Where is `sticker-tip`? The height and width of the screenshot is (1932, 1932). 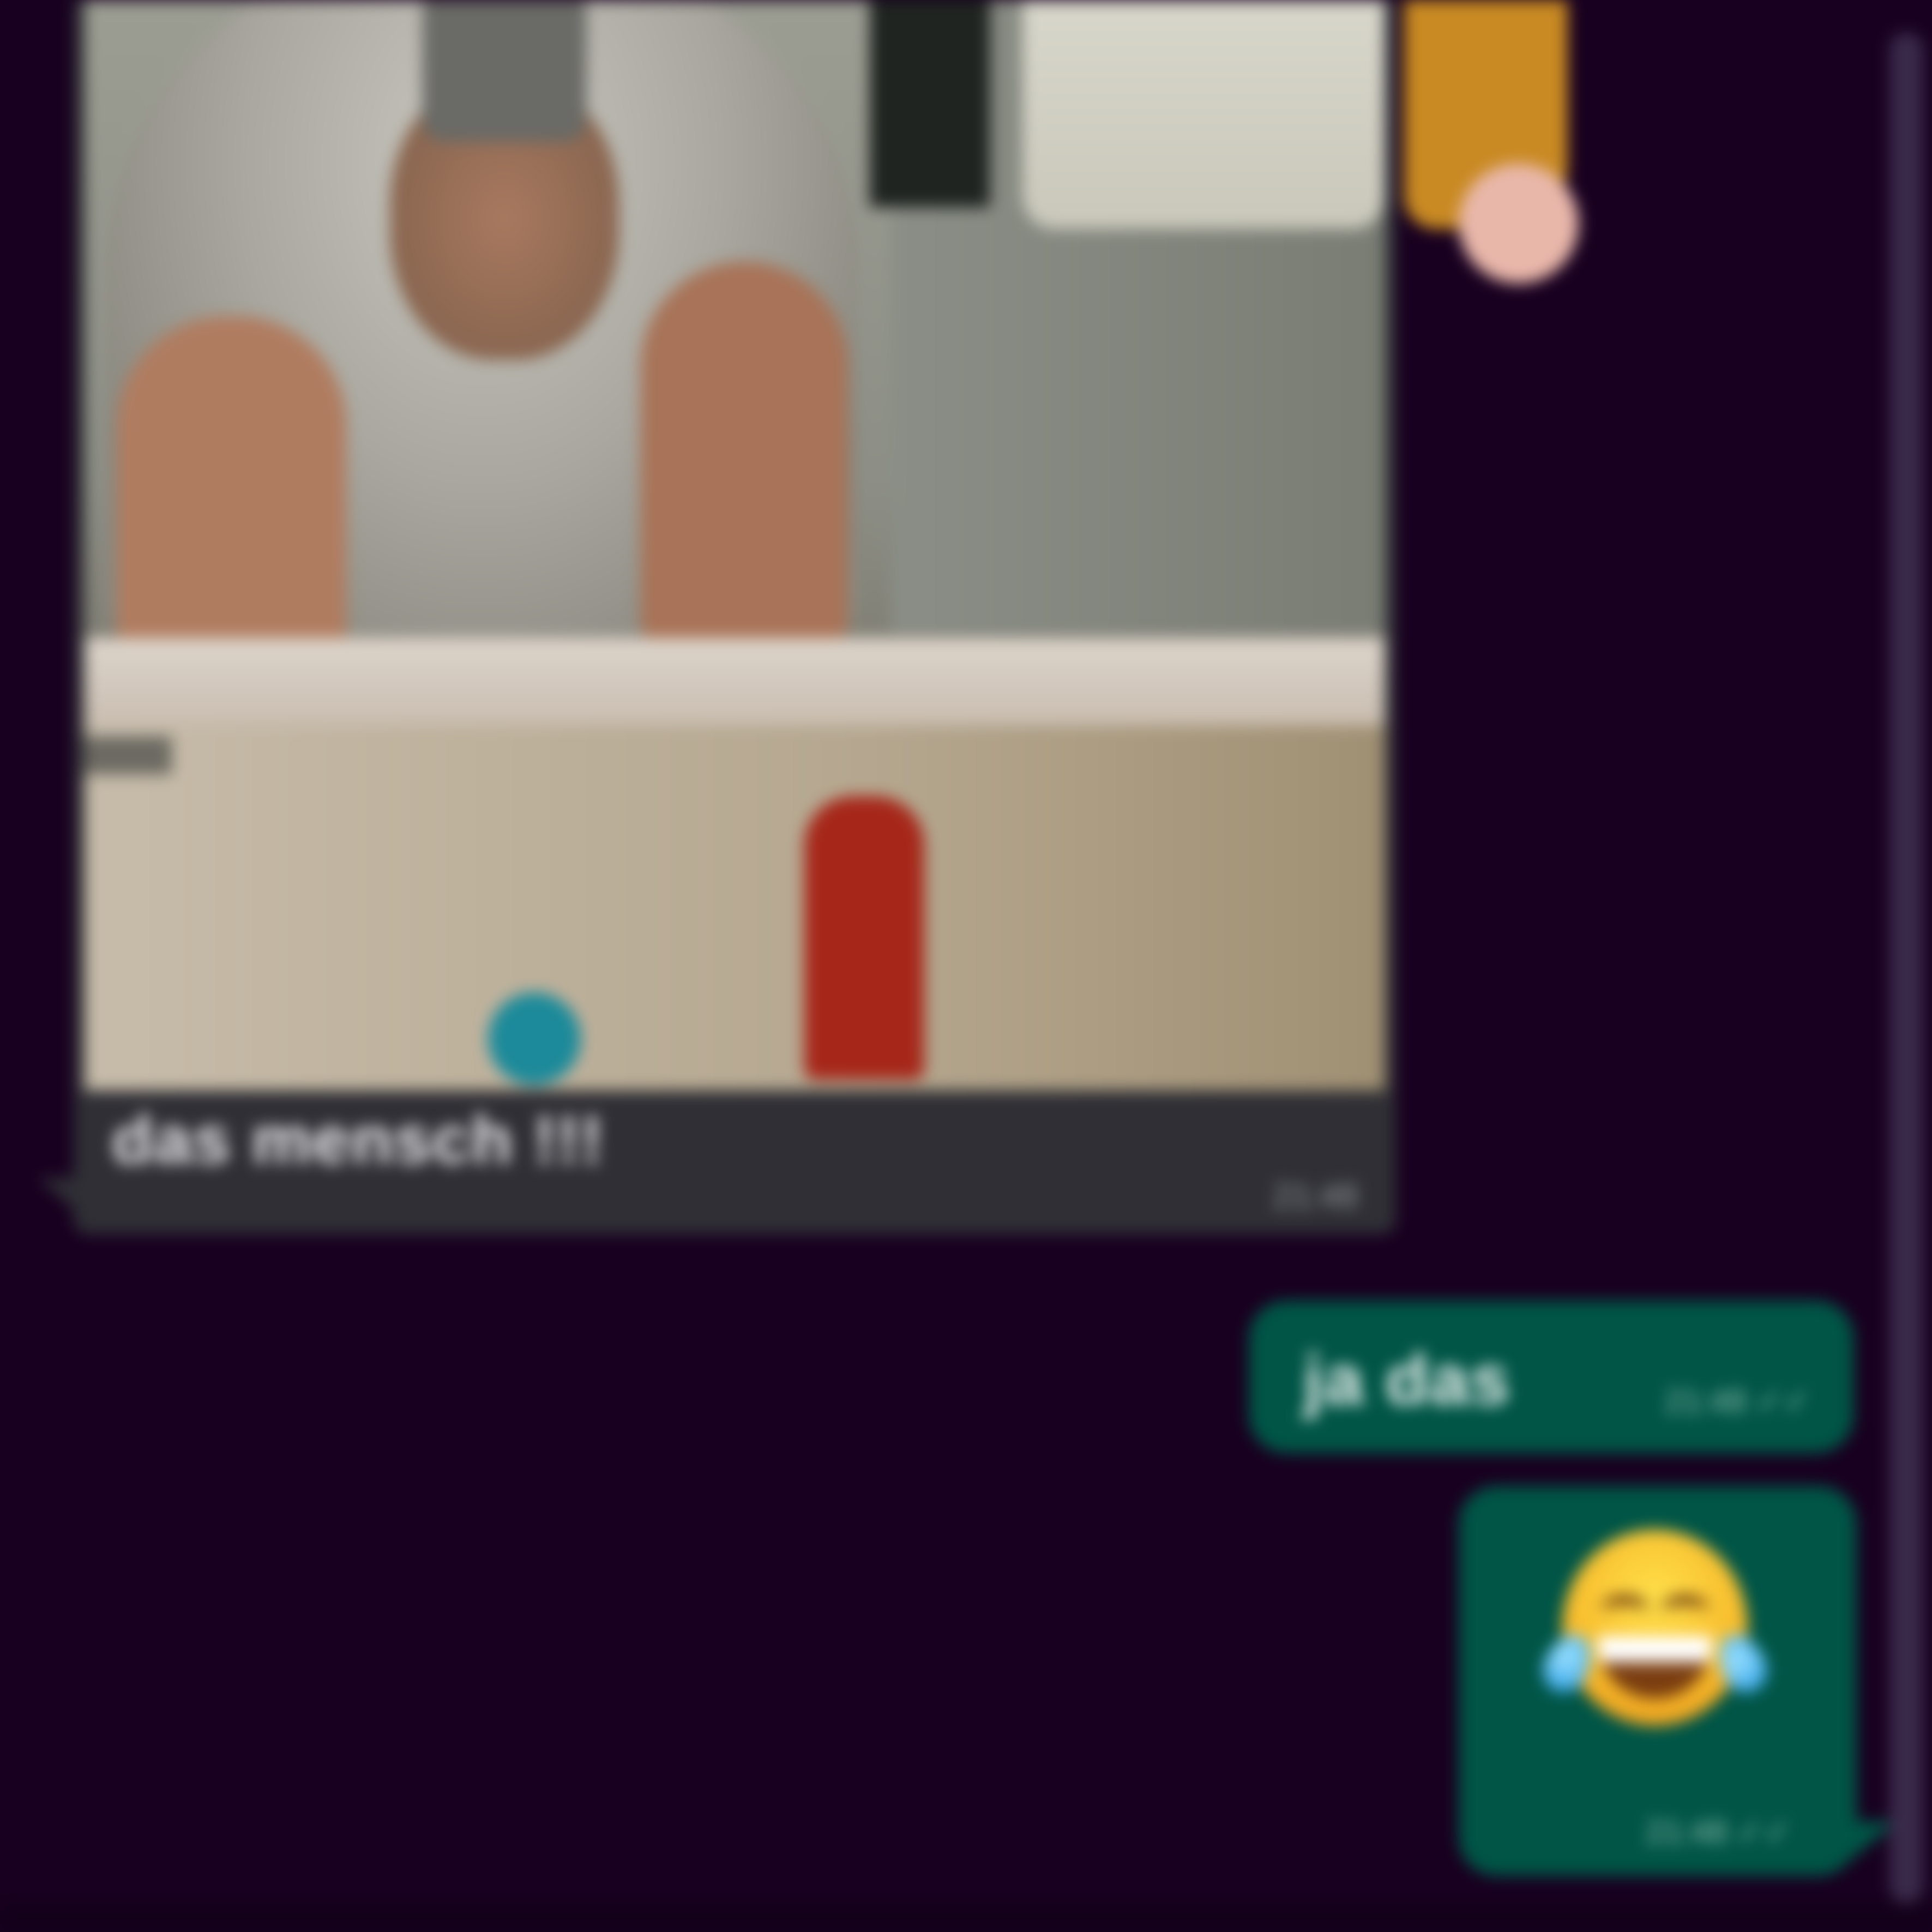 sticker-tip is located at coordinates (1519, 224).